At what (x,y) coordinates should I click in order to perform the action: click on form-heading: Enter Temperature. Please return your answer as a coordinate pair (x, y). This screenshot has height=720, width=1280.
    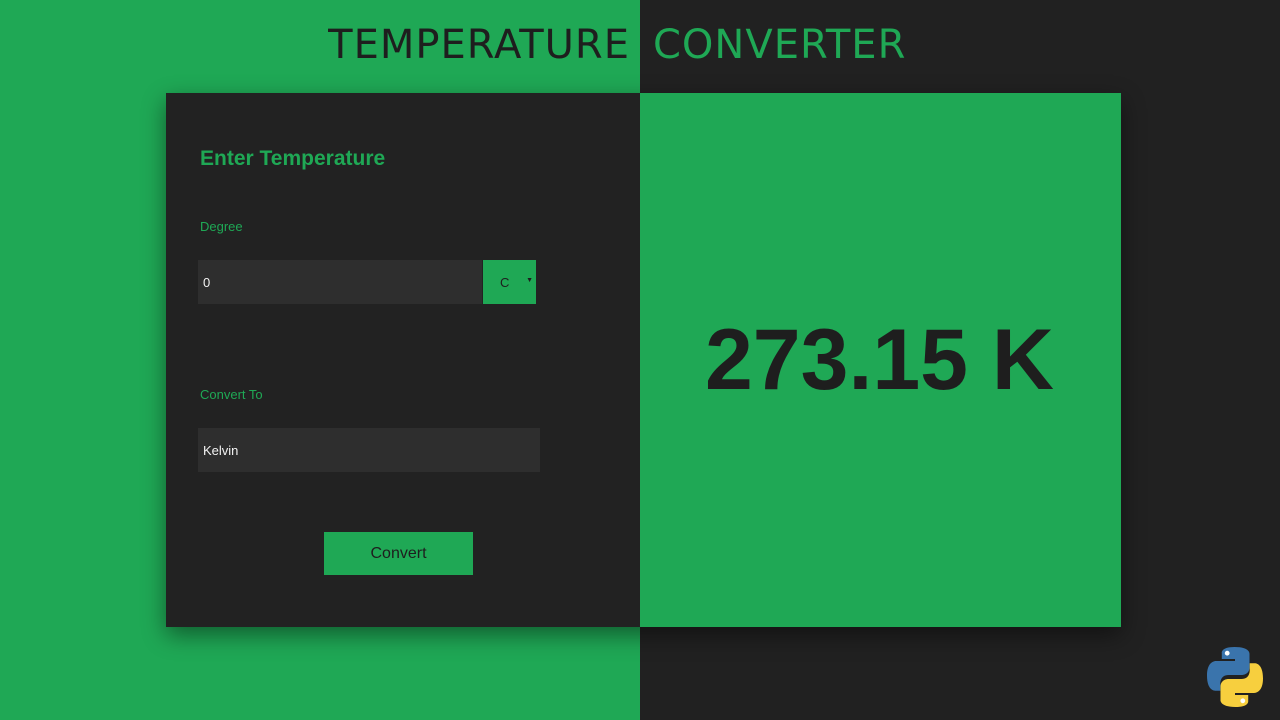
    Looking at the image, I should click on (293, 158).